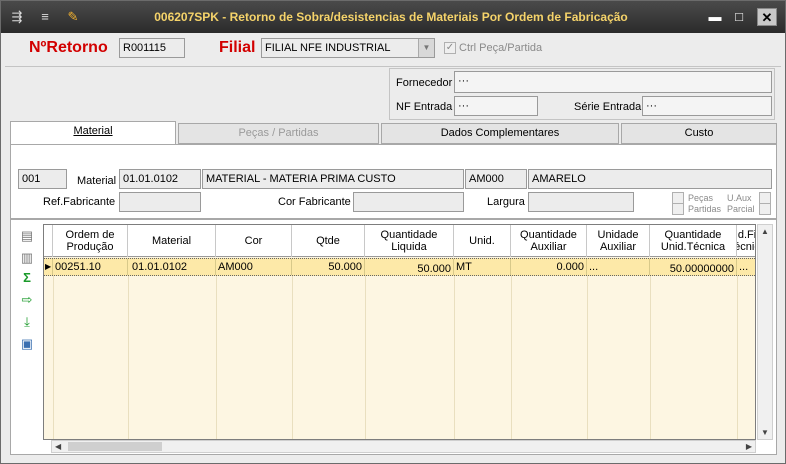  I want to click on material-desc-field: MATERIAL - MATERIA PRIMA CUSTO, so click(333, 179).